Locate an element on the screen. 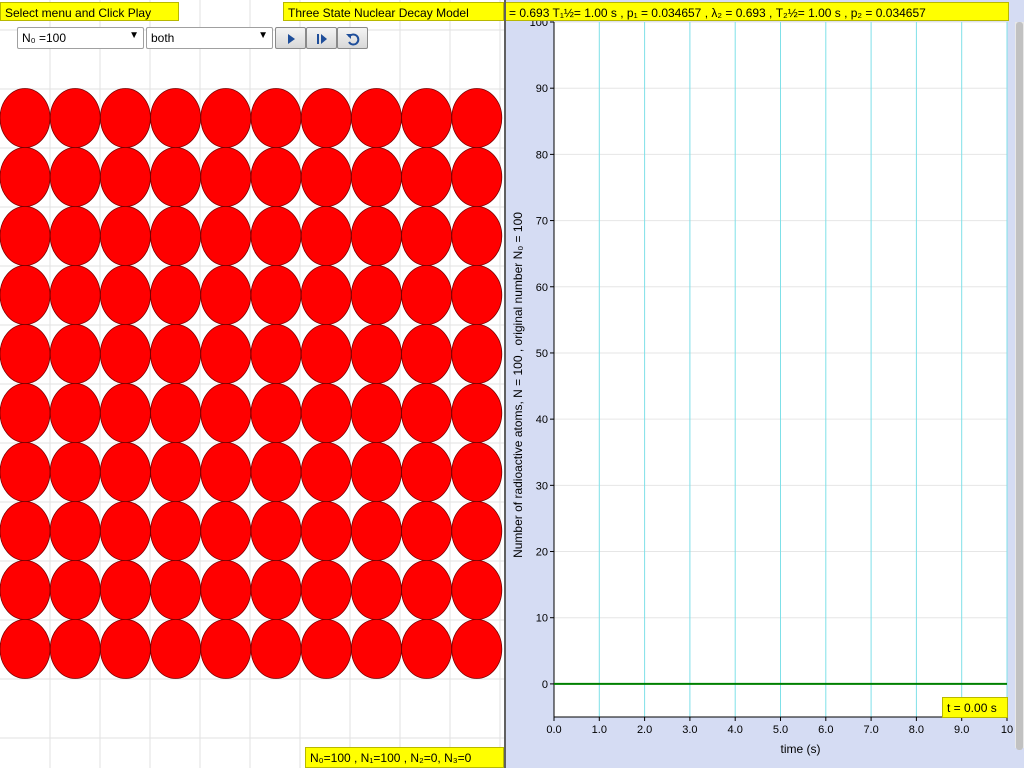 This screenshot has height=768, width=1024. y-tick-label: 40 is located at coordinates (542, 420).